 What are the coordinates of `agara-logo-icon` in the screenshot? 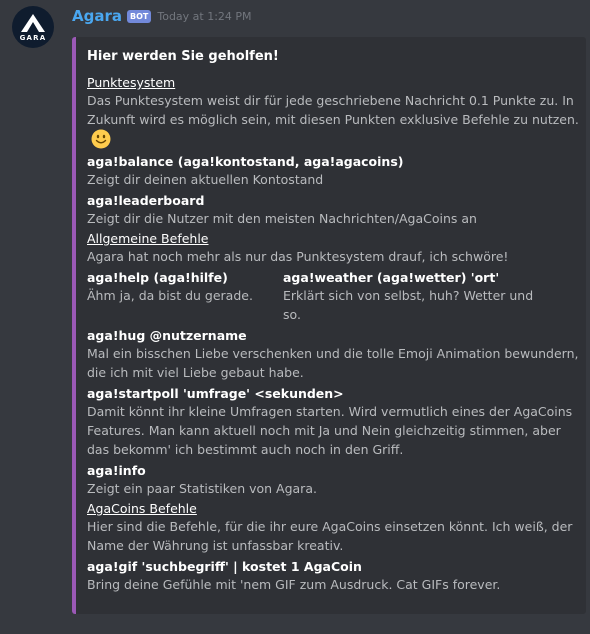 It's located at (33, 22).